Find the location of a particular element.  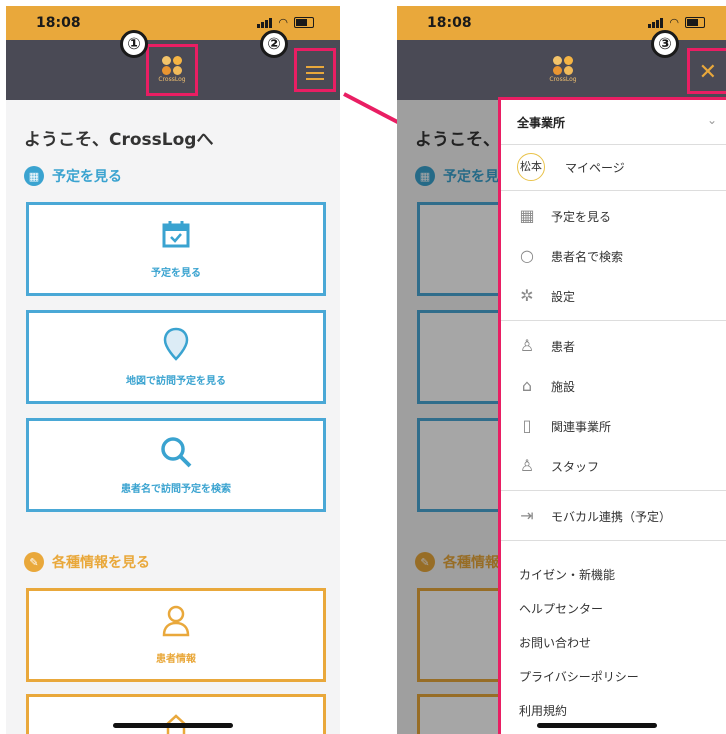

card-view-schedule: 予定を見る is located at coordinates (176, 249).